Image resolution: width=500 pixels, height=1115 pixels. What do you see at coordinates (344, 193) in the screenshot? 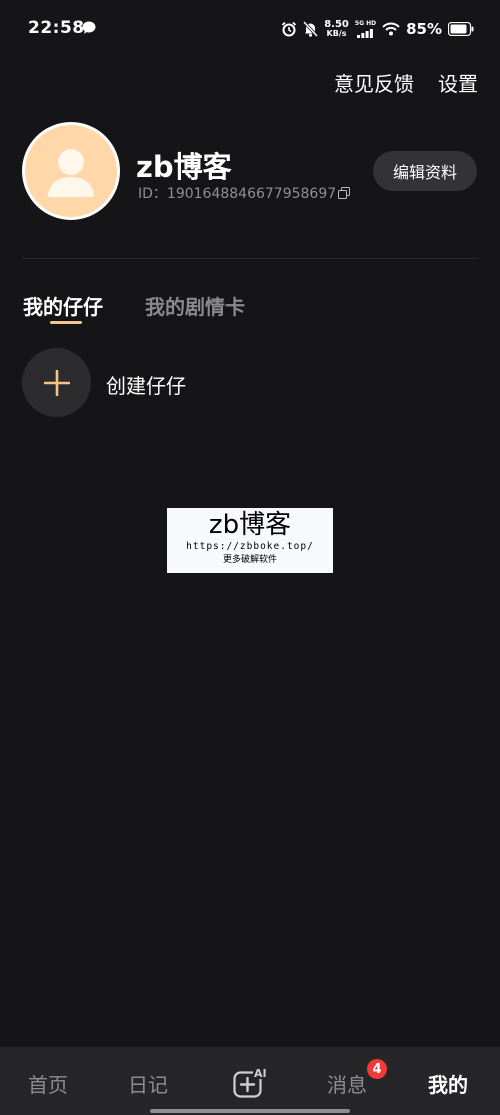
I see `copy-icon` at bounding box center [344, 193].